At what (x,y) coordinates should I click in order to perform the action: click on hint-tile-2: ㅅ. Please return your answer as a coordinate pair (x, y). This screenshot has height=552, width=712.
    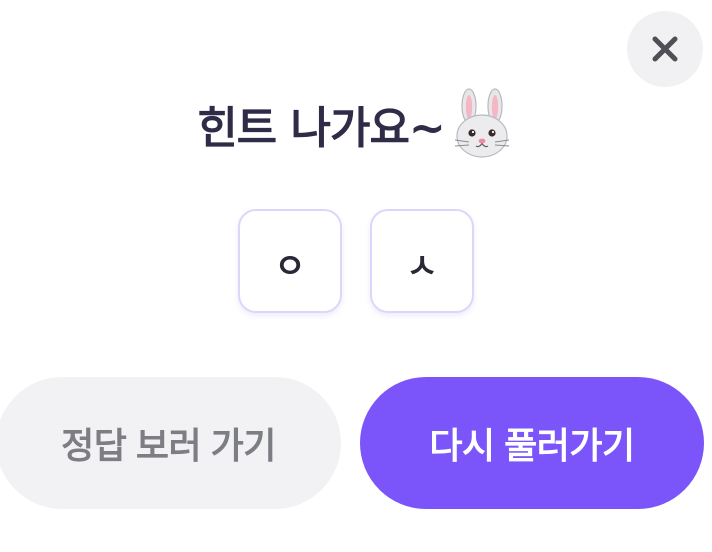
    Looking at the image, I should click on (422, 261).